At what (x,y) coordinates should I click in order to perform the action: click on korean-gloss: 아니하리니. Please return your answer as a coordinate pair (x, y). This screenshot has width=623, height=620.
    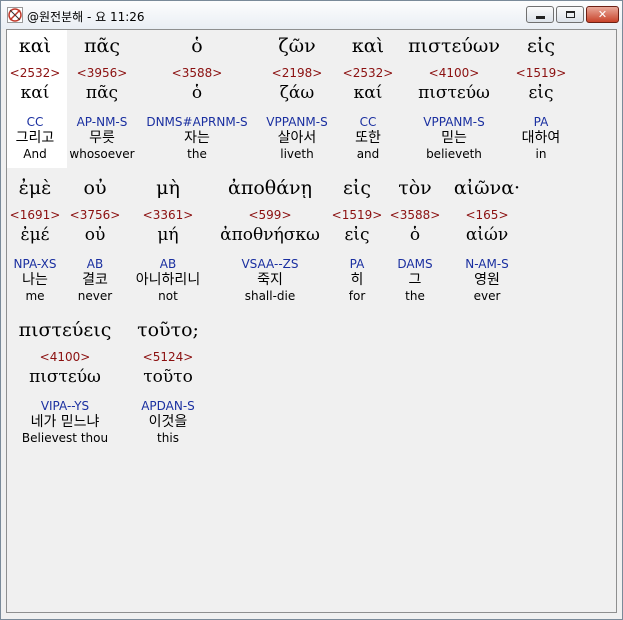
    Looking at the image, I should click on (168, 280).